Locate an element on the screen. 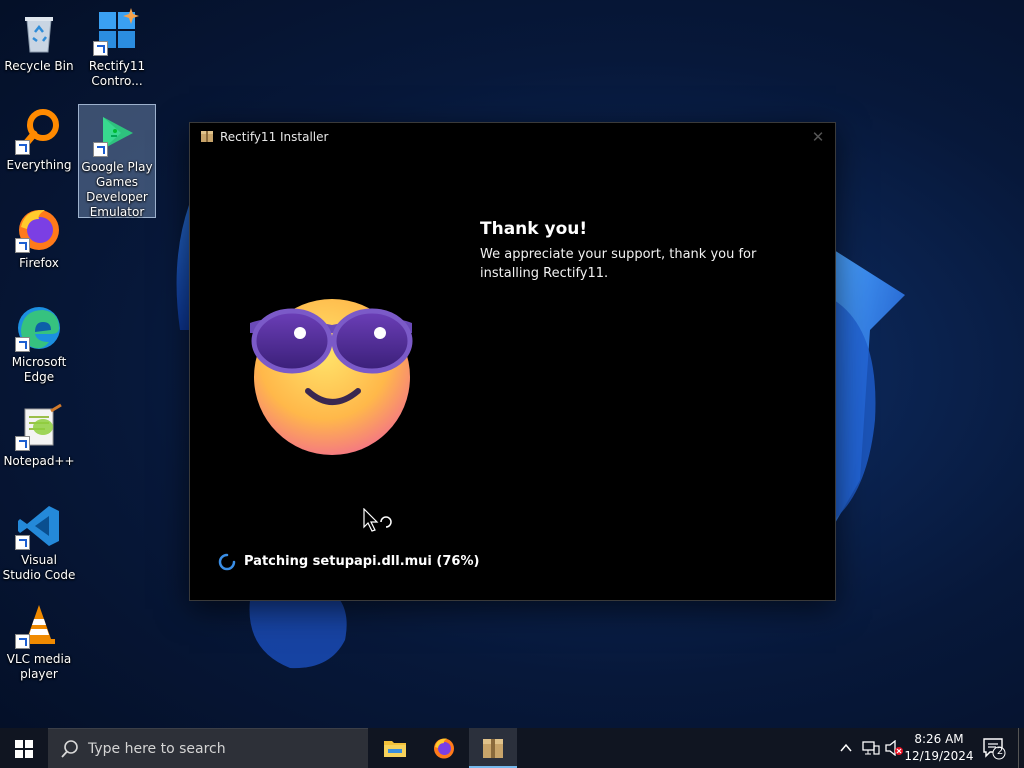 Image resolution: width=1024 pixels, height=768 pixels. desktop-icon-google-play-games: Google Play Games Developer Emulator is located at coordinates (117, 161).